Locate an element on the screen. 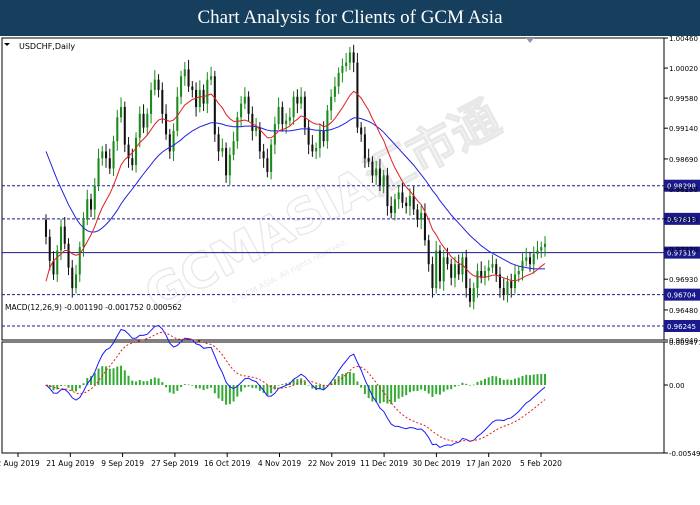  y-tick-label: 0.98250 is located at coordinates (683, 190).